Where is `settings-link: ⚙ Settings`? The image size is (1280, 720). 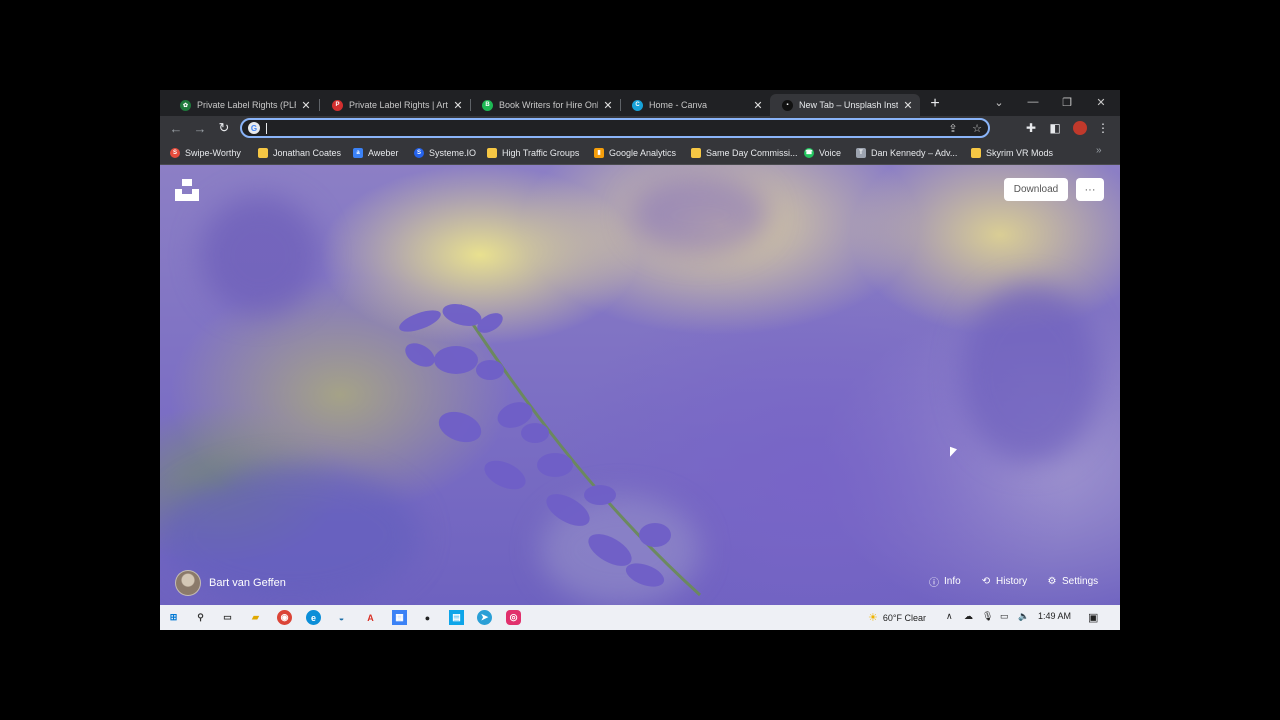
settings-link: ⚙ Settings is located at coordinates (1072, 581).